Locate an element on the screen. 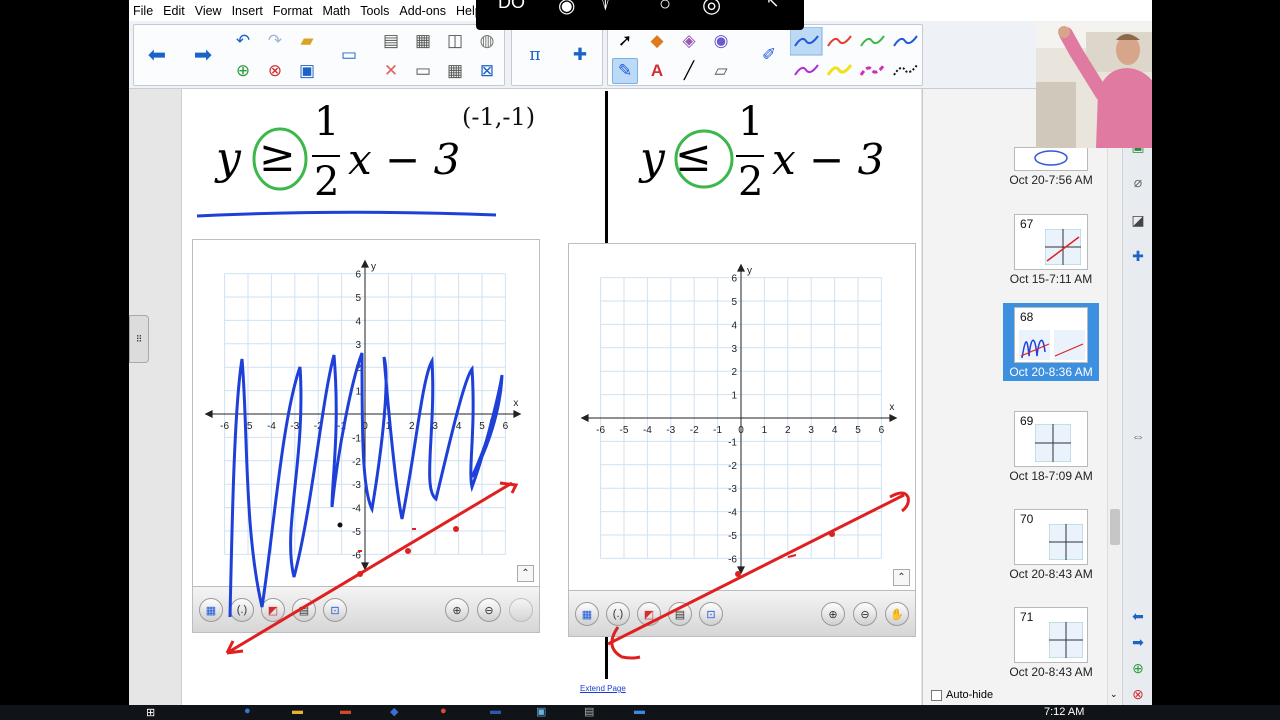  line-tool-icon: ╱ is located at coordinates (689, 71).